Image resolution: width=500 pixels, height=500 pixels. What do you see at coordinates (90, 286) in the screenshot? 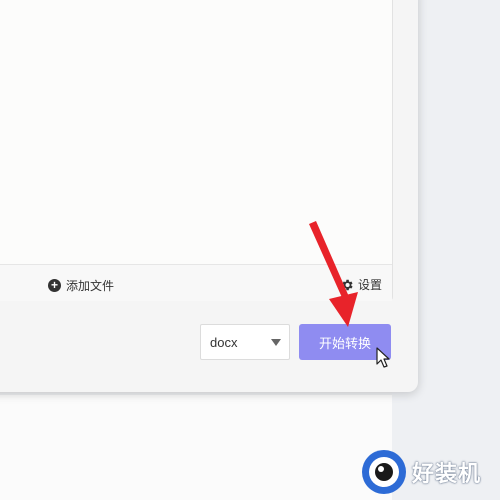
I see `add-file-label: 添加文件` at bounding box center [90, 286].